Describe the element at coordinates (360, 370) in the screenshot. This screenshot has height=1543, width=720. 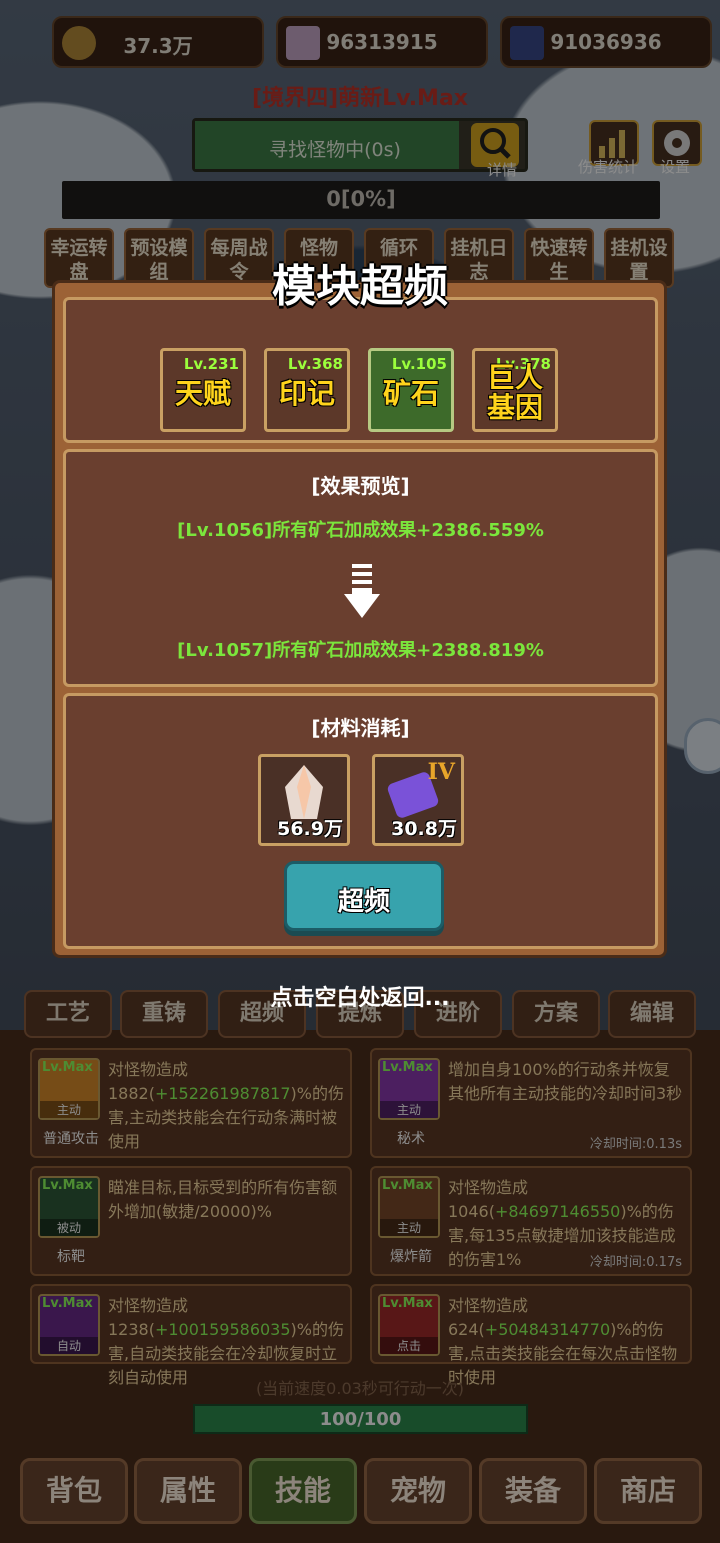
I see `category-panel: Lv.231 天赋 Lv.368 印记 Lv.105 矿石 Lv.378 巨人基因` at that location.